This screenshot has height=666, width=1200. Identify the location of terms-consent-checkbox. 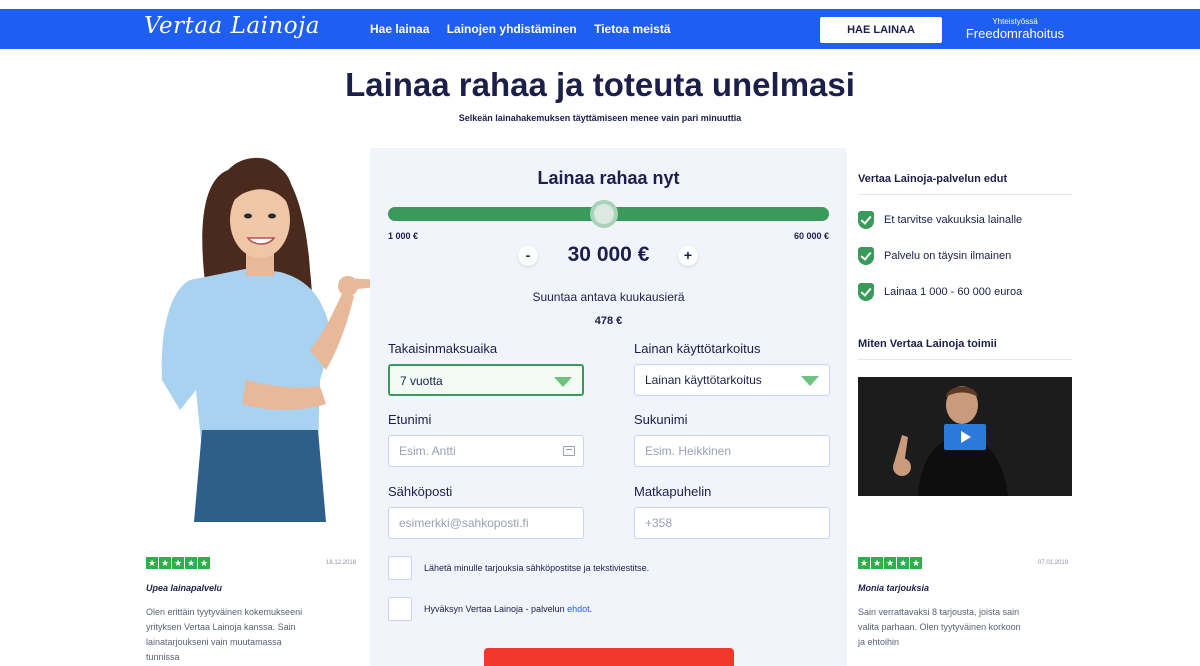
(400, 609).